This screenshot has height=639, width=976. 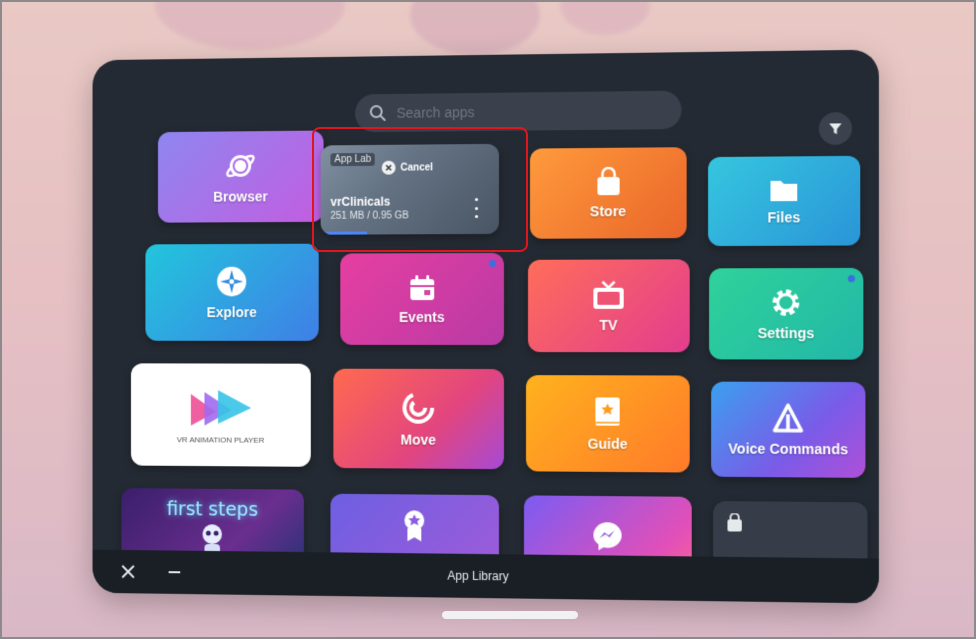 What do you see at coordinates (785, 302) in the screenshot?
I see `gear-icon` at bounding box center [785, 302].